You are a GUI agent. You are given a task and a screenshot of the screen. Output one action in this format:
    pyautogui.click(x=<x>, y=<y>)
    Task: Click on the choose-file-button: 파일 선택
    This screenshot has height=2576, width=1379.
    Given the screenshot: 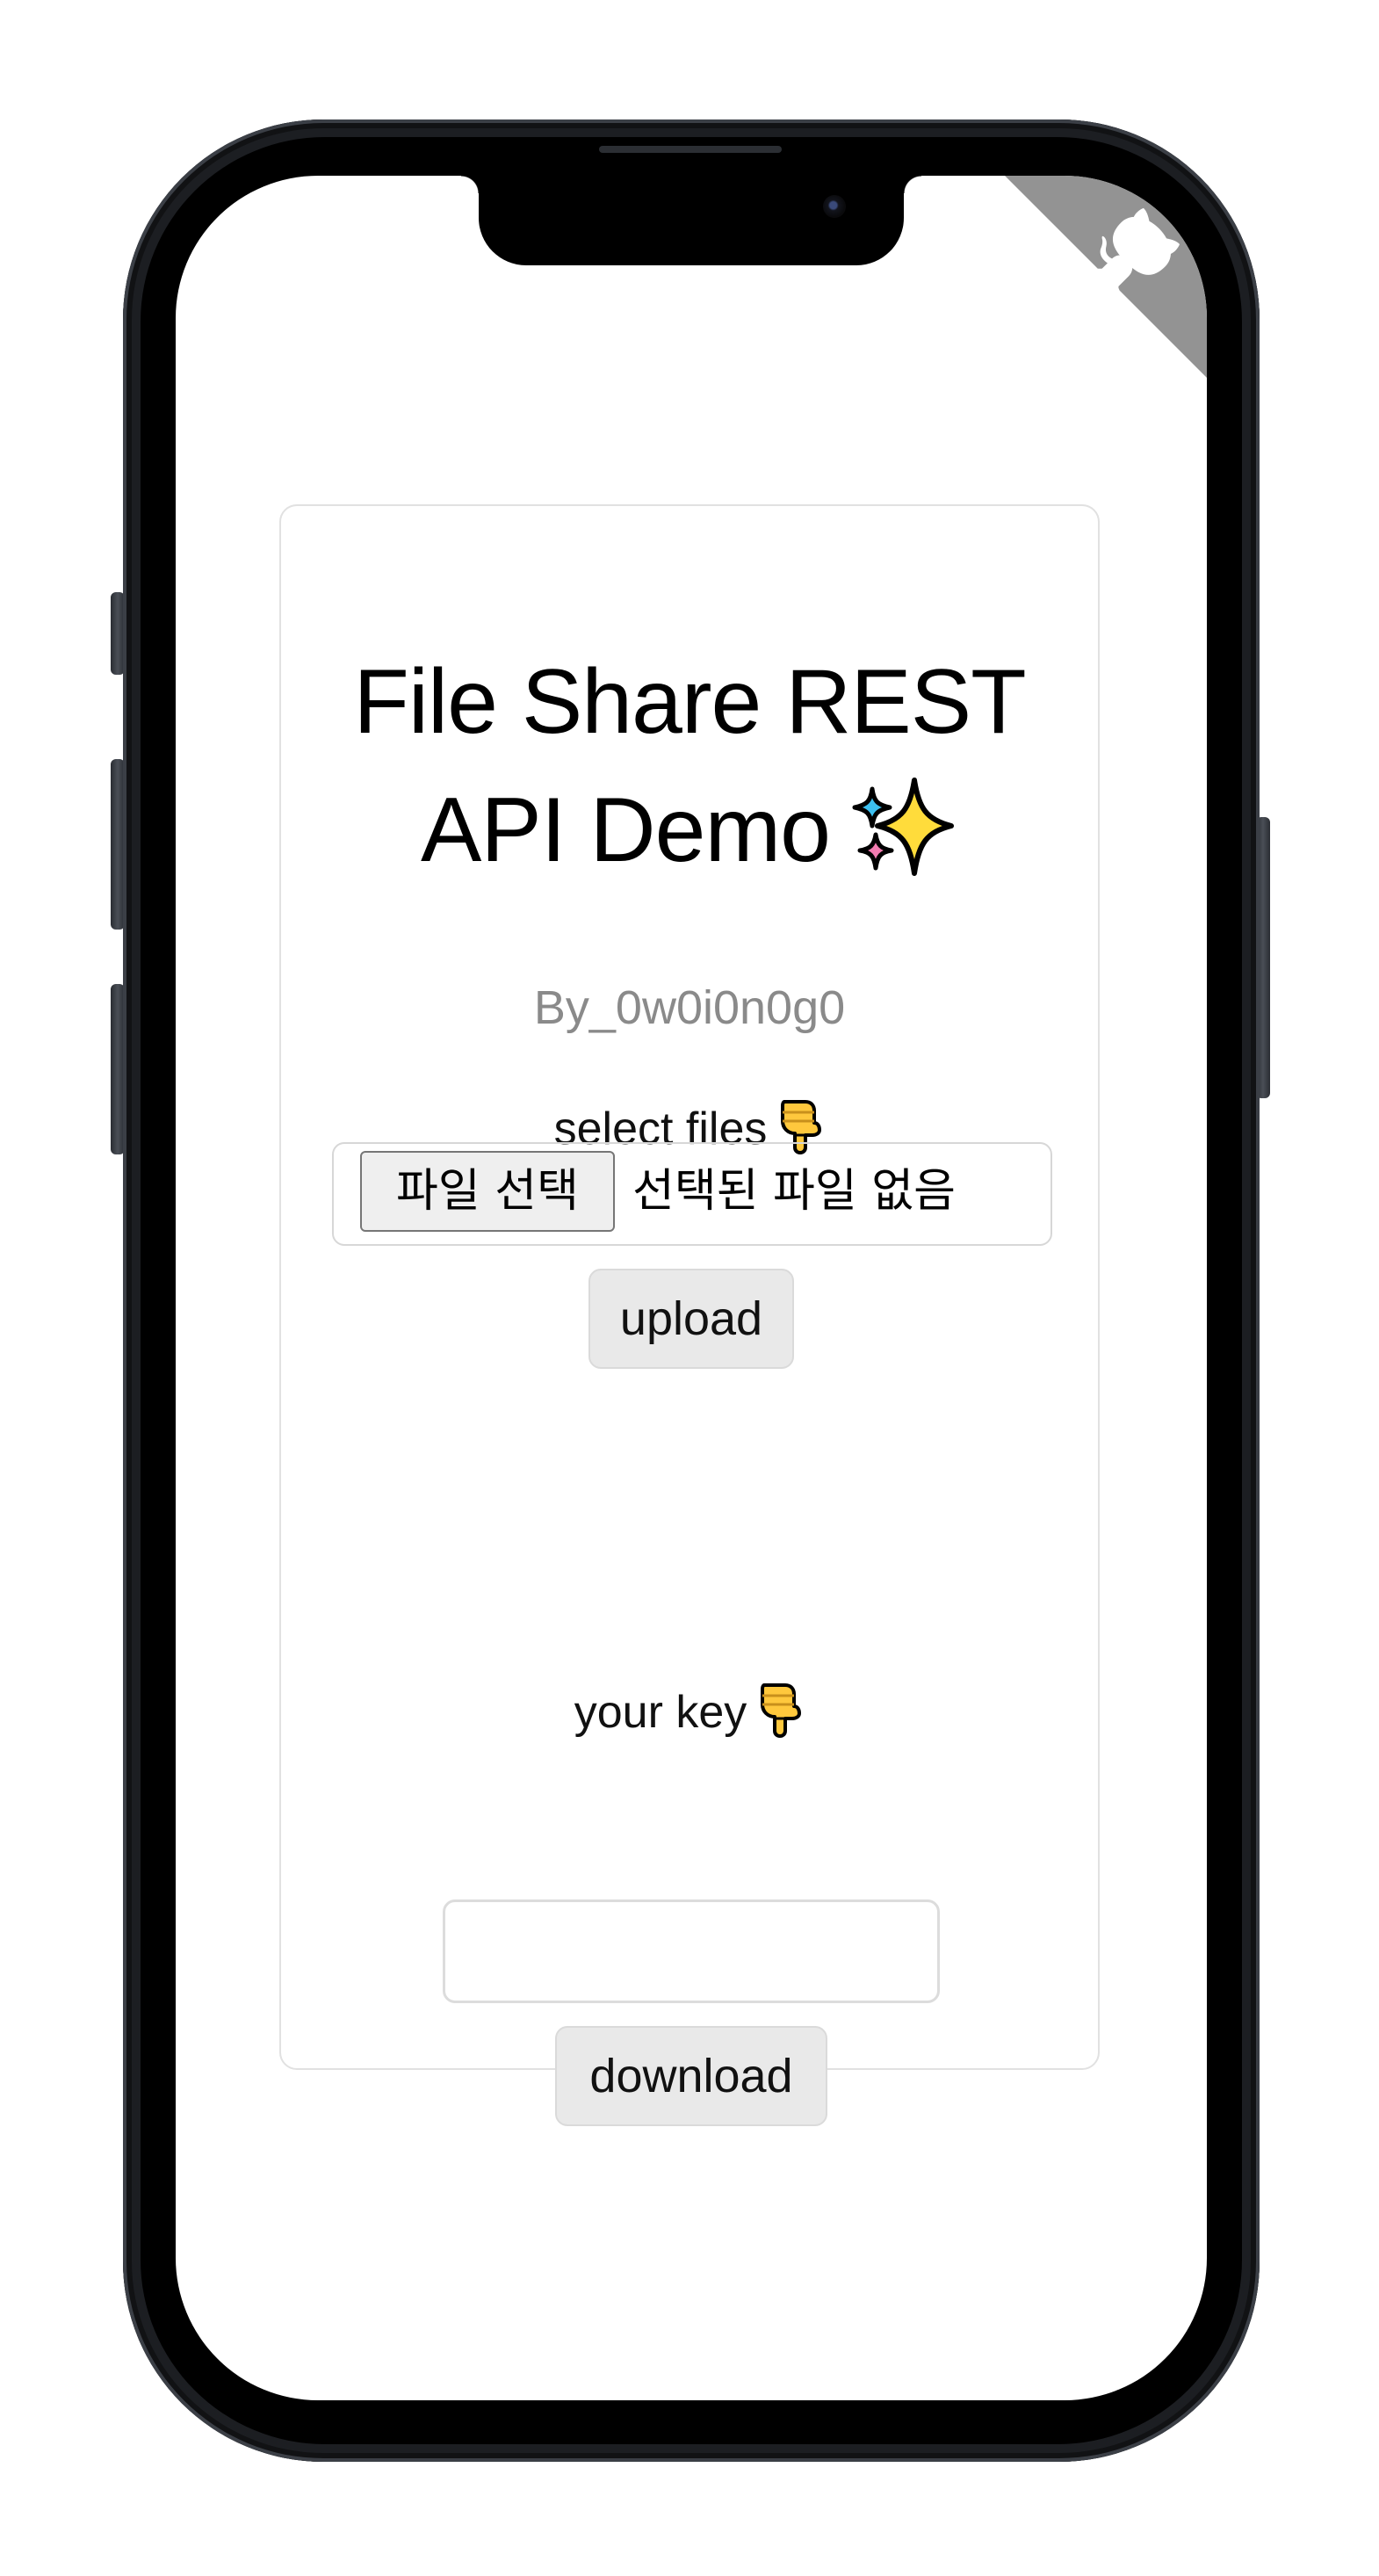 What is the action you would take?
    pyautogui.click(x=488, y=1191)
    